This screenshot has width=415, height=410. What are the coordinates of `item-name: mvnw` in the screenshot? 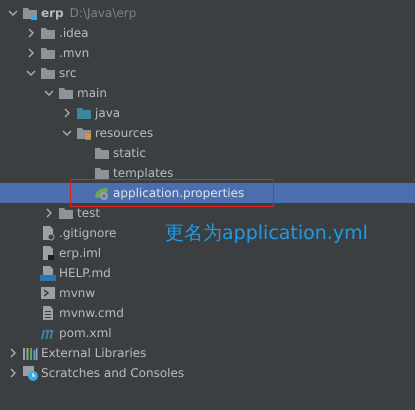 It's located at (77, 293).